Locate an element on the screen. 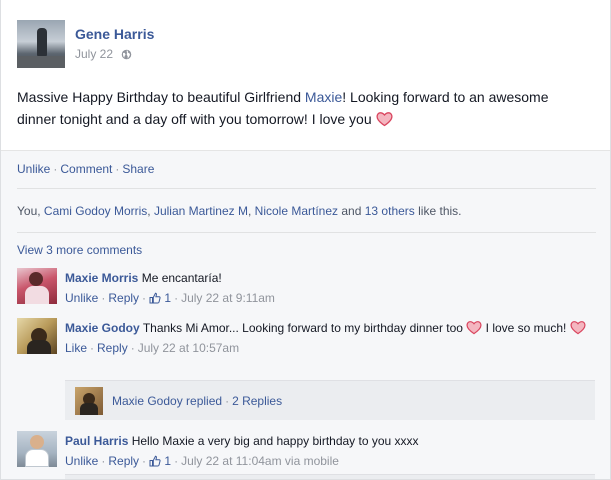  likes-suffix: like this. is located at coordinates (440, 211).